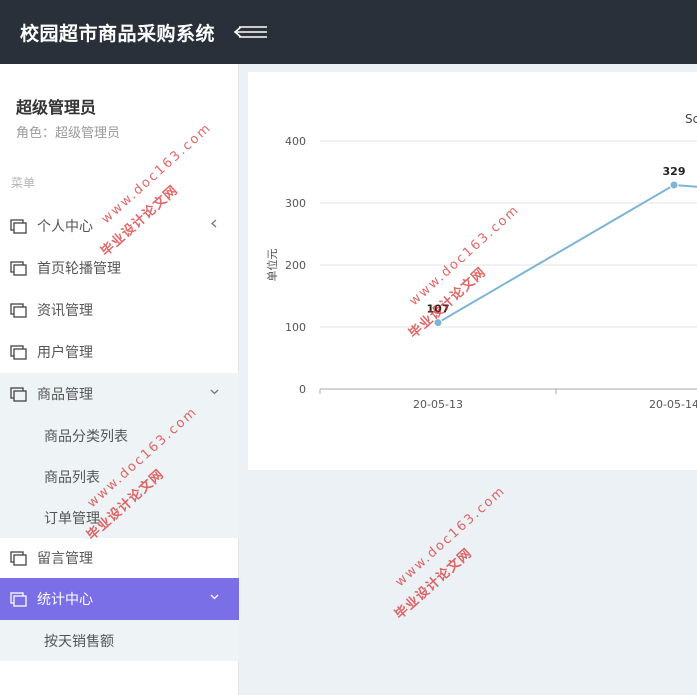 This screenshot has height=695, width=697. Describe the element at coordinates (119, 599) in the screenshot. I see `sidebar-item-statistics: 统计中心` at that location.